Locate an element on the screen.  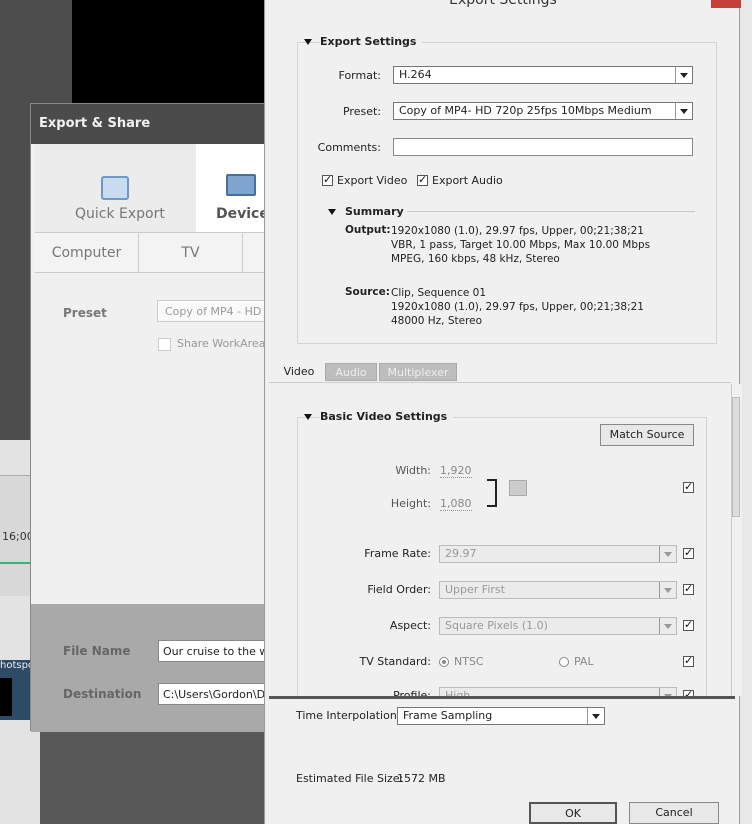
format-label: Format: is located at coordinates (359, 75).